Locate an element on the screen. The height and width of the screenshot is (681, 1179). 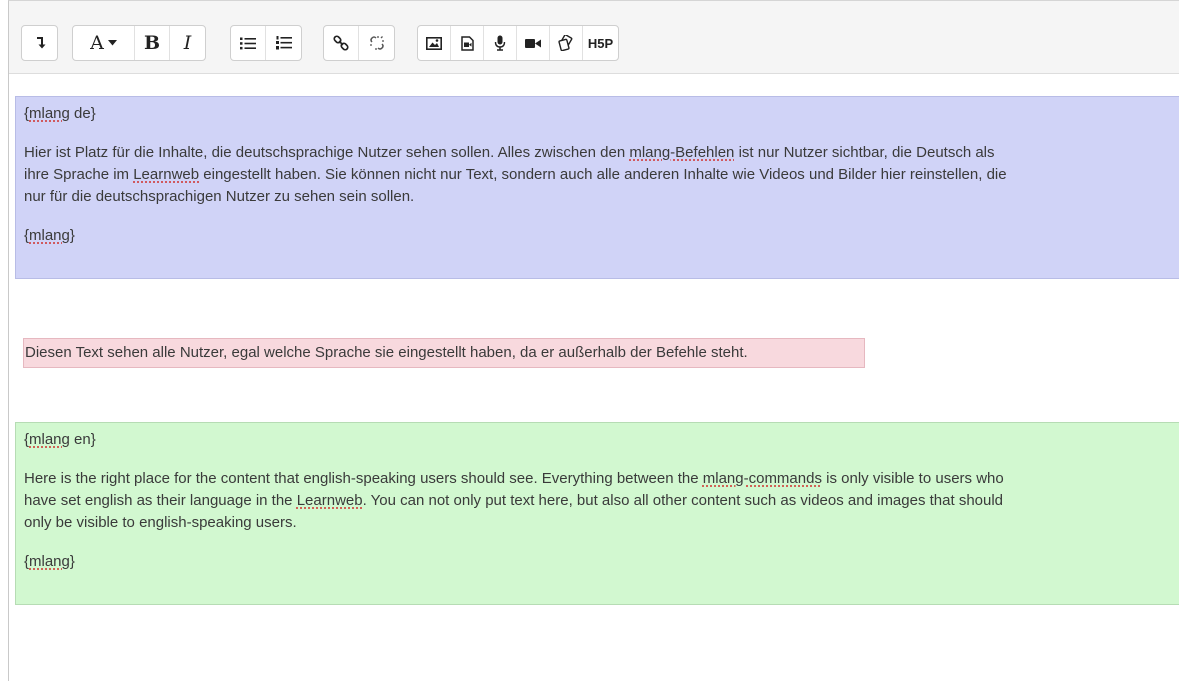
italic-icon: I is located at coordinates (187, 43).